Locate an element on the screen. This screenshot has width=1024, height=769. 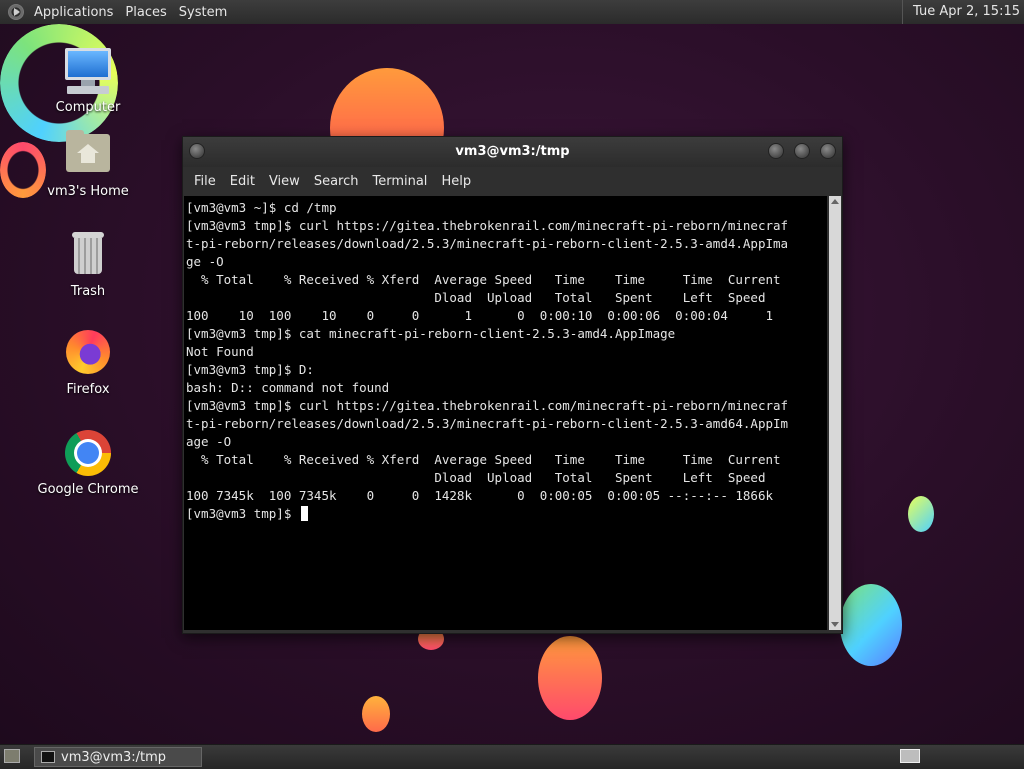
menu-file: File is located at coordinates (205, 181).